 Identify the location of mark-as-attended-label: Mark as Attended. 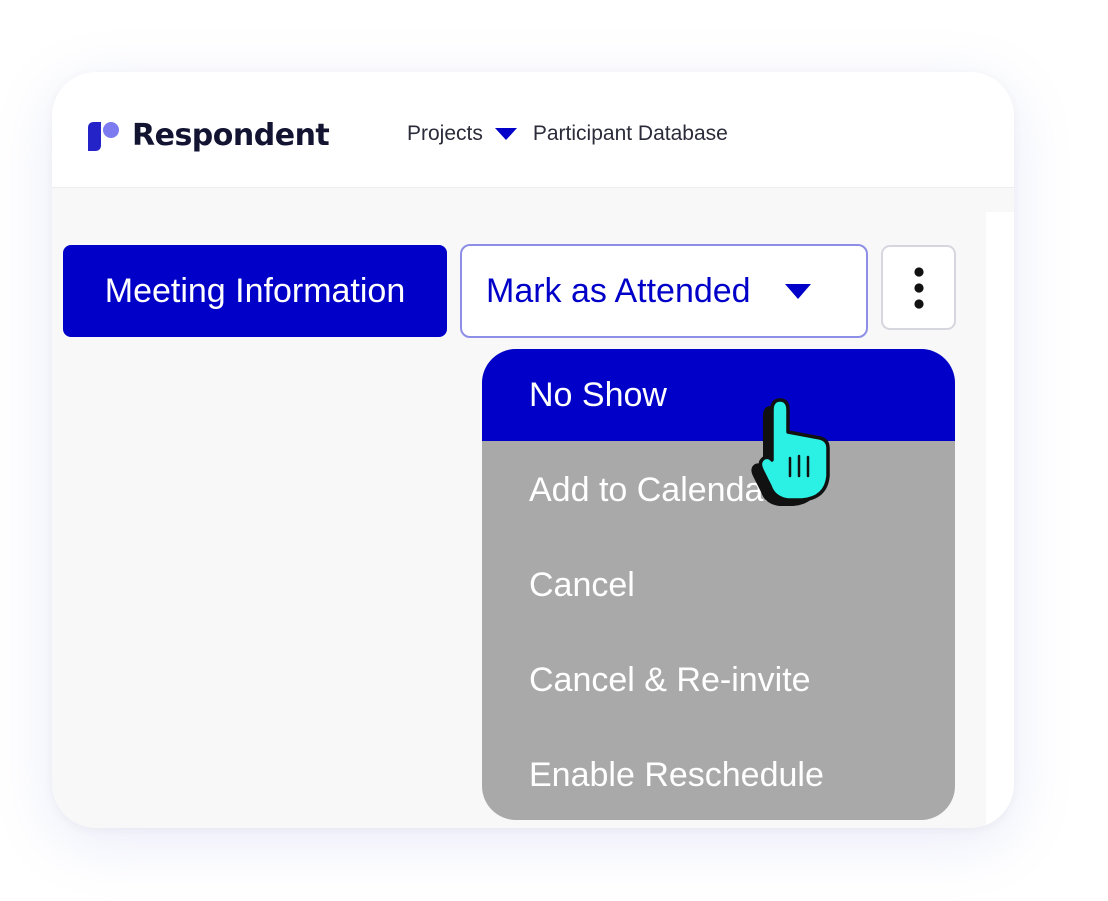
(618, 290).